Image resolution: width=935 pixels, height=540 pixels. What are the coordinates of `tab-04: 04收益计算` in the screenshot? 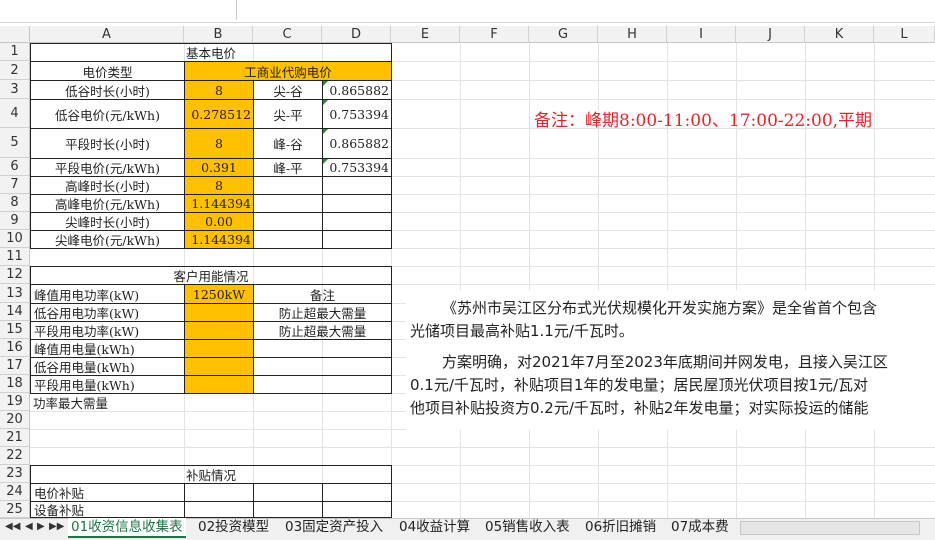 It's located at (434, 528).